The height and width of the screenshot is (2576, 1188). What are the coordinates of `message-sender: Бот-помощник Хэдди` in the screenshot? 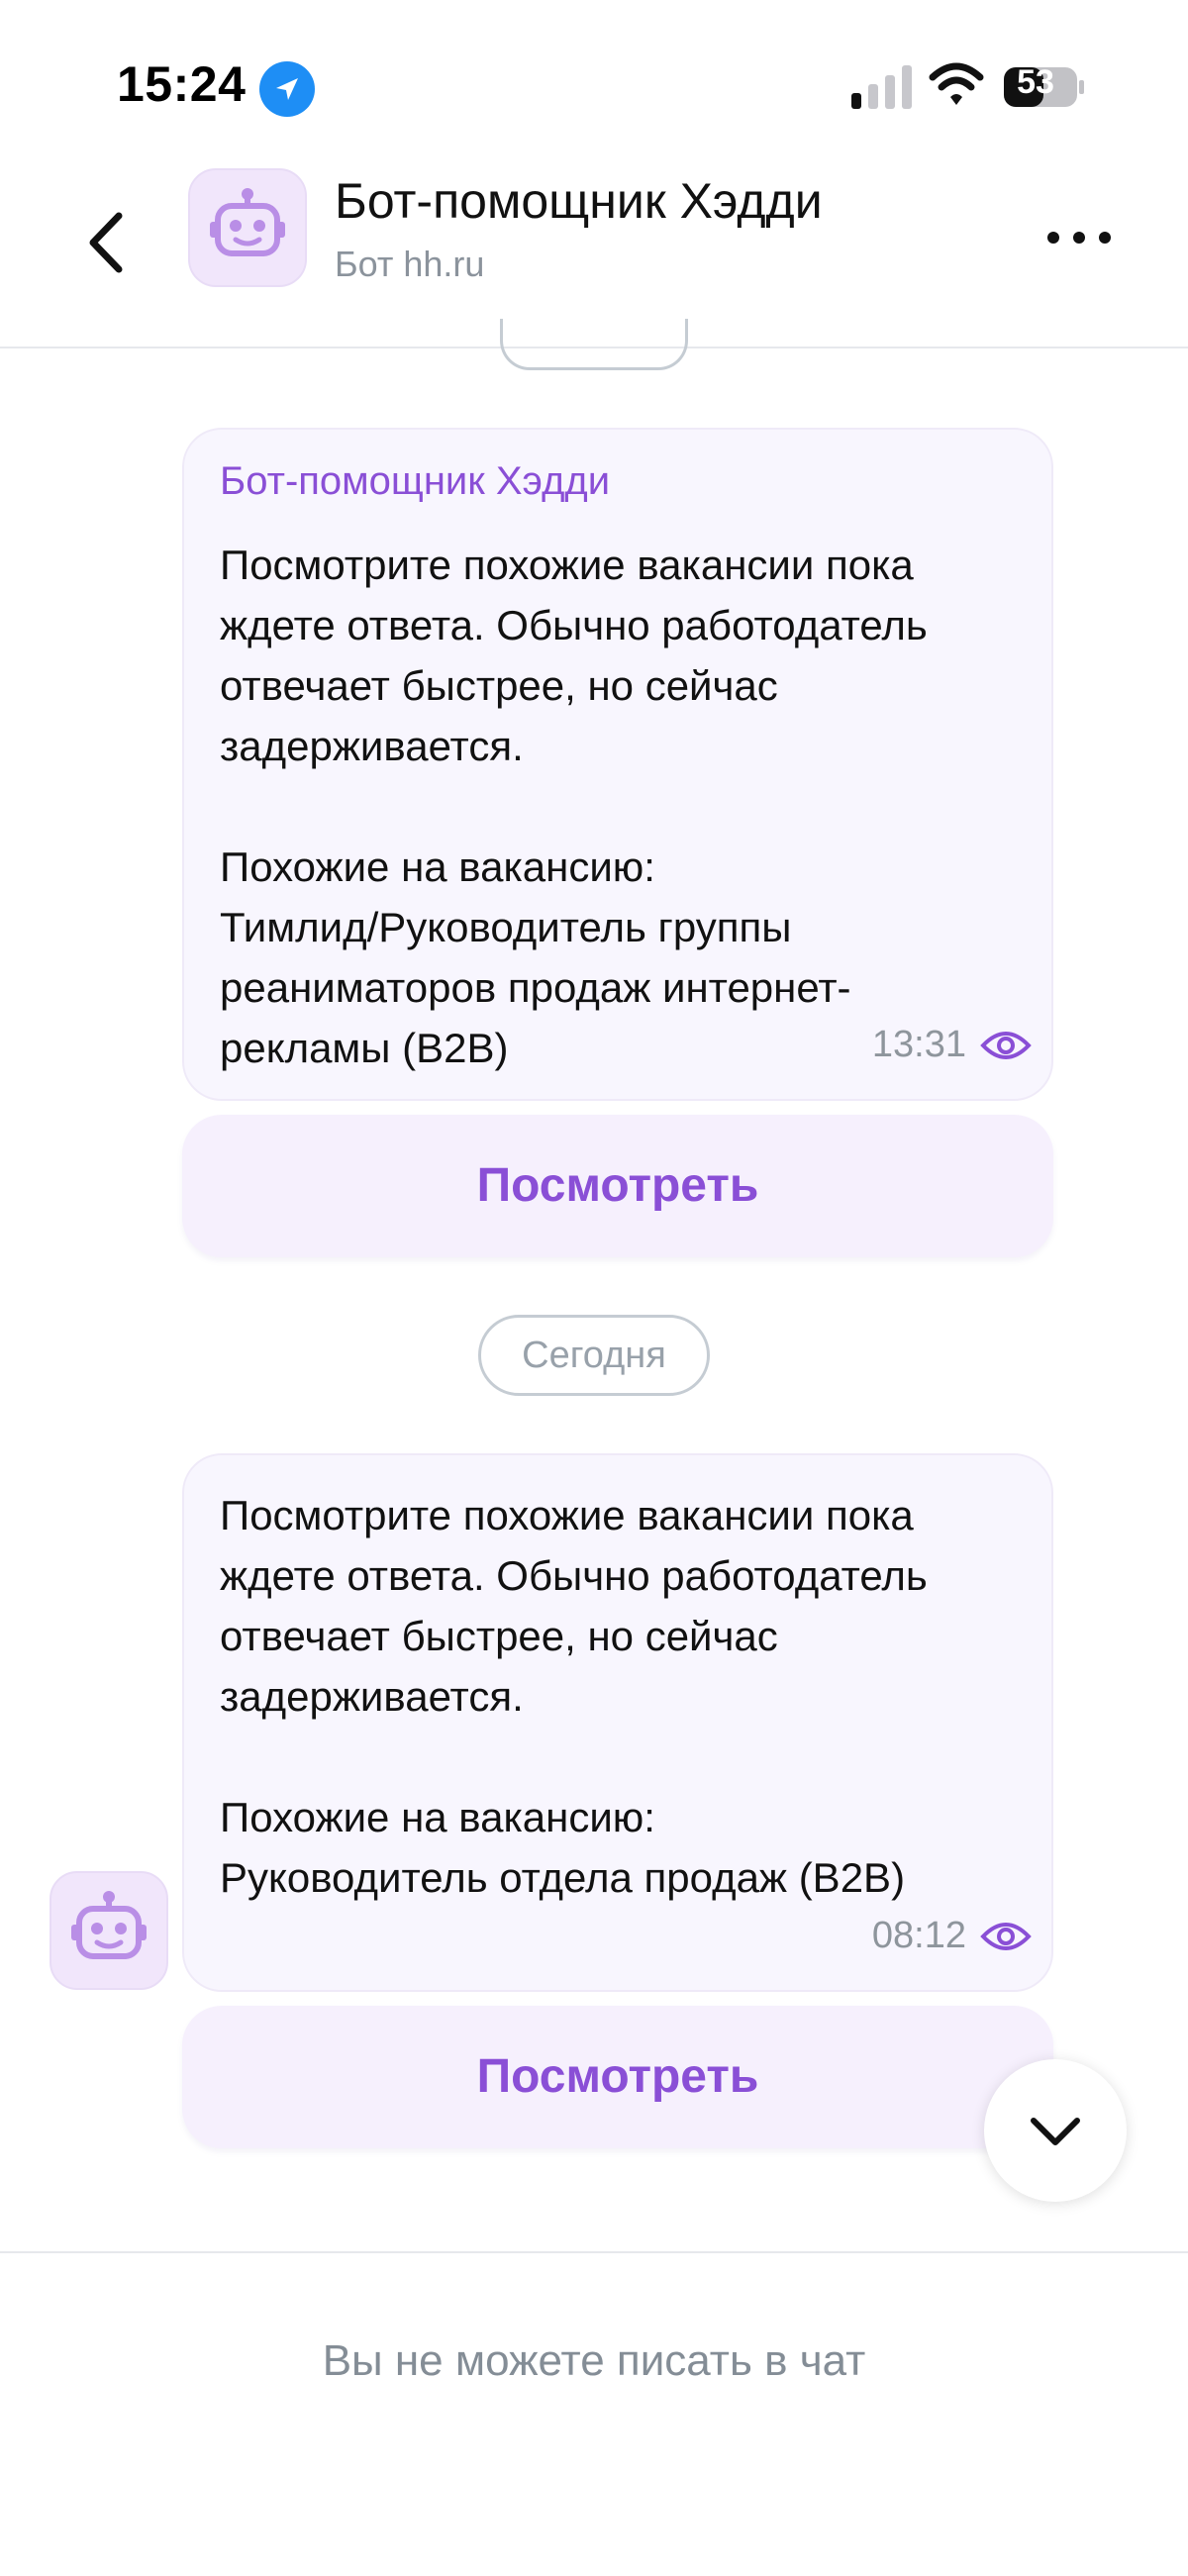 It's located at (416, 481).